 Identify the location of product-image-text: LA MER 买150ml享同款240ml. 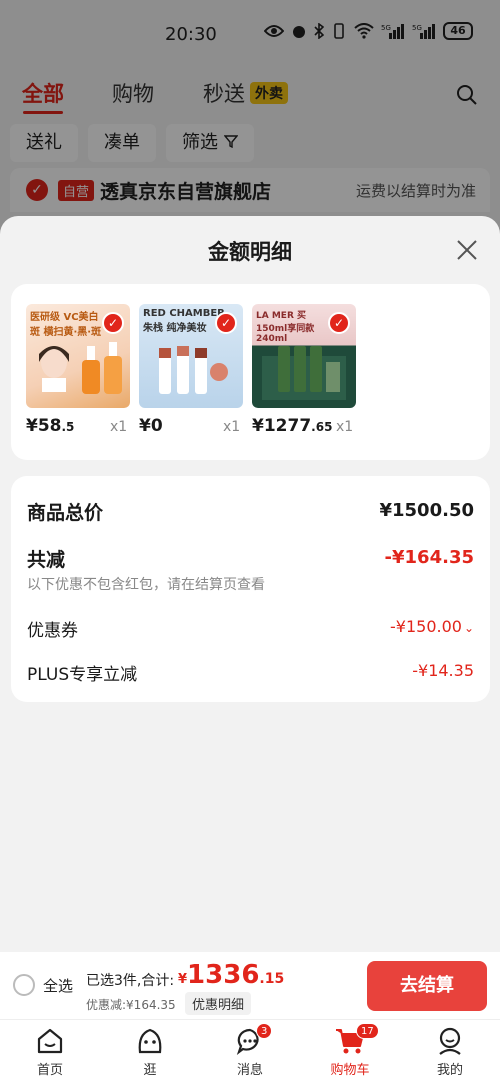
(285, 327).